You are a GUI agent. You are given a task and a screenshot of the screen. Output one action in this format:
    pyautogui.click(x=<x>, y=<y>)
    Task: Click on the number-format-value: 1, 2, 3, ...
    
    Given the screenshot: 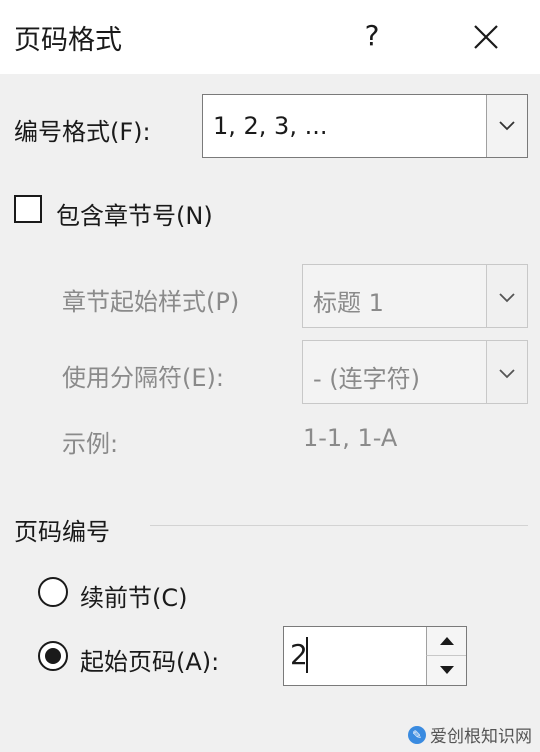 What is the action you would take?
    pyautogui.click(x=270, y=126)
    